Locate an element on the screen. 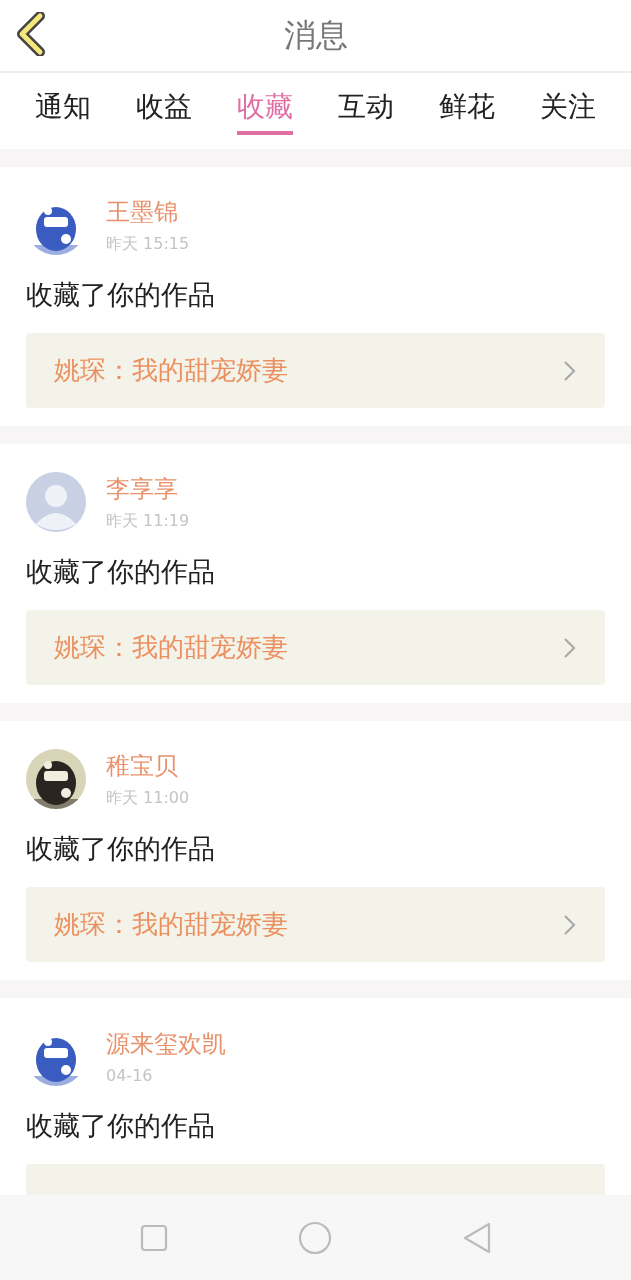 The height and width of the screenshot is (1280, 631). timestamp: 昨天 11:00 is located at coordinates (148, 798).